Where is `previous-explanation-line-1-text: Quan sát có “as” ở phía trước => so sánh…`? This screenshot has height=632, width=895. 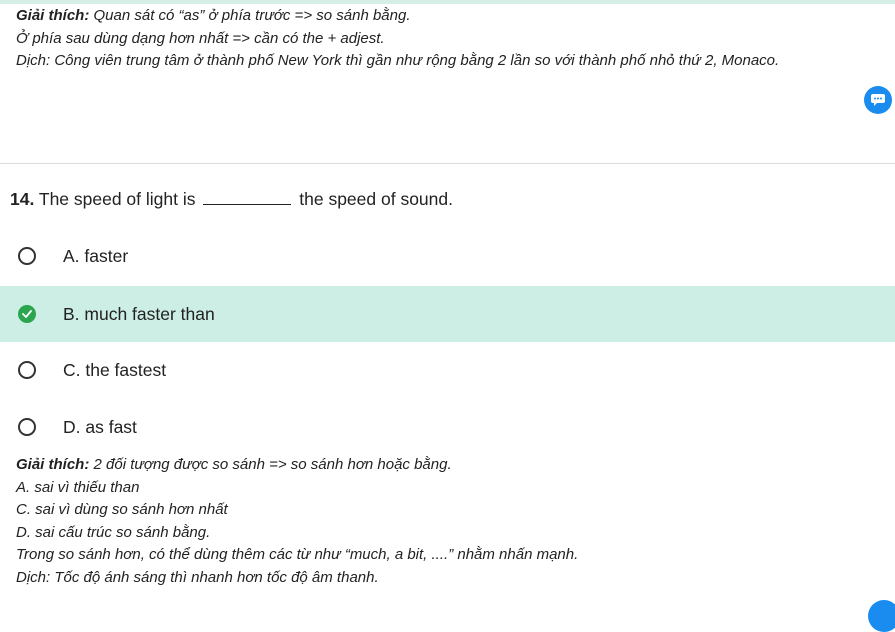
previous-explanation-line-1-text: Quan sát có “as” ở phía trước => so sánh… is located at coordinates (250, 15).